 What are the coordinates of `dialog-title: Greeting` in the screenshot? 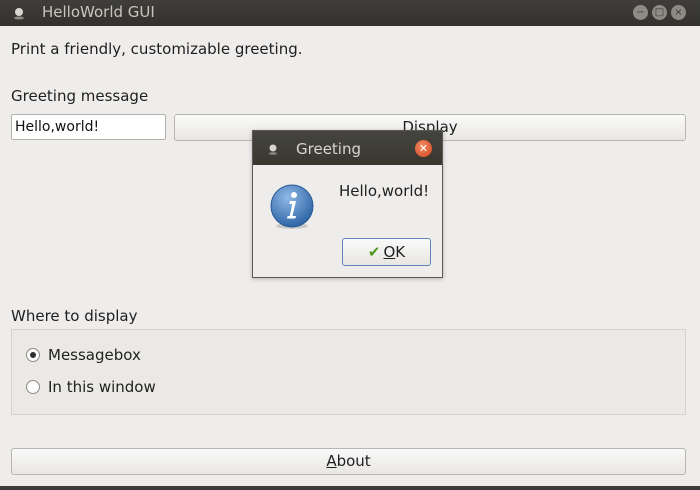 It's located at (328, 149).